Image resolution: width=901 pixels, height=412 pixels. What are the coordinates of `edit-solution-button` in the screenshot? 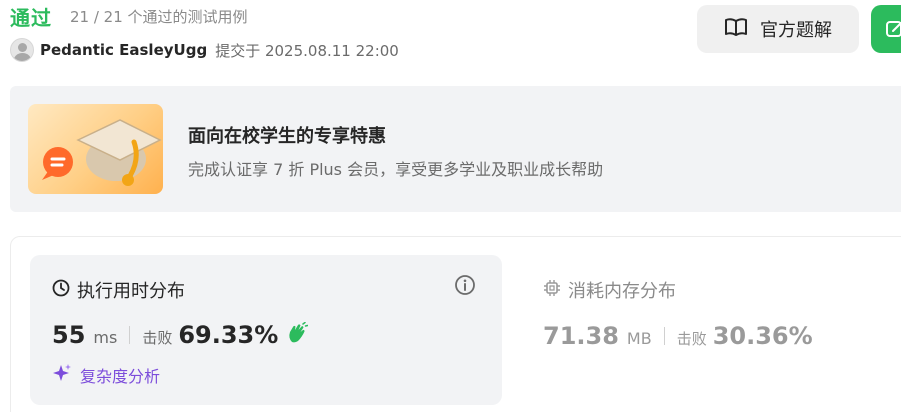 It's located at (886, 29).